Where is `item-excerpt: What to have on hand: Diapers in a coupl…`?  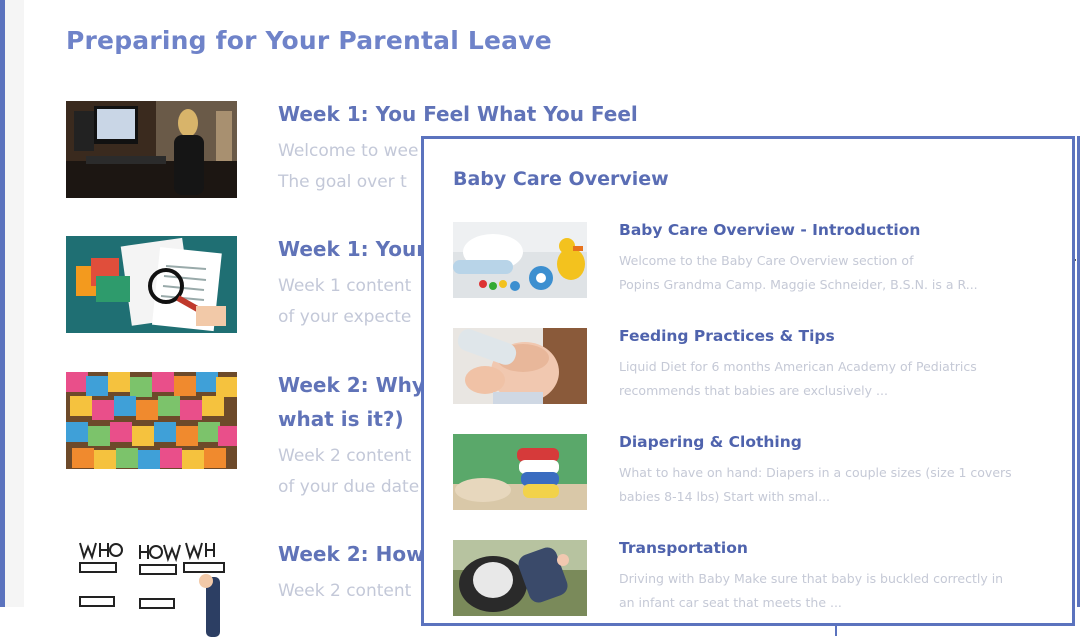 item-excerpt: What to have on hand: Diapers in a coupl… is located at coordinates (815, 485).